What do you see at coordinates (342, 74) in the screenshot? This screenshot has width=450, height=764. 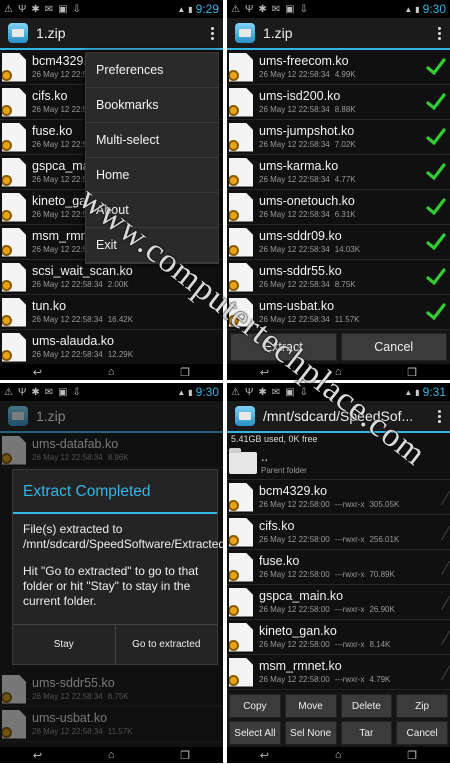 I see `file-meta: 26 May 12 22:58:34 4.99K` at bounding box center [342, 74].